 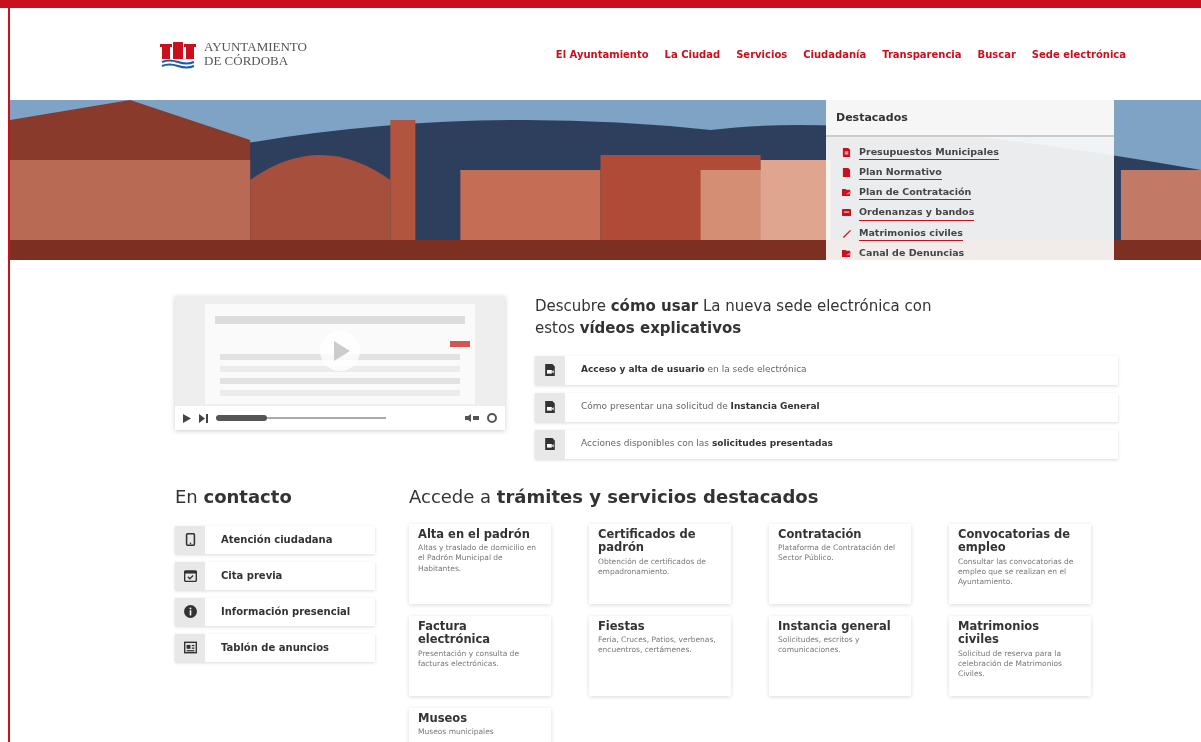 I want to click on featured-link: Canal de Denuncias, so click(x=912, y=252).